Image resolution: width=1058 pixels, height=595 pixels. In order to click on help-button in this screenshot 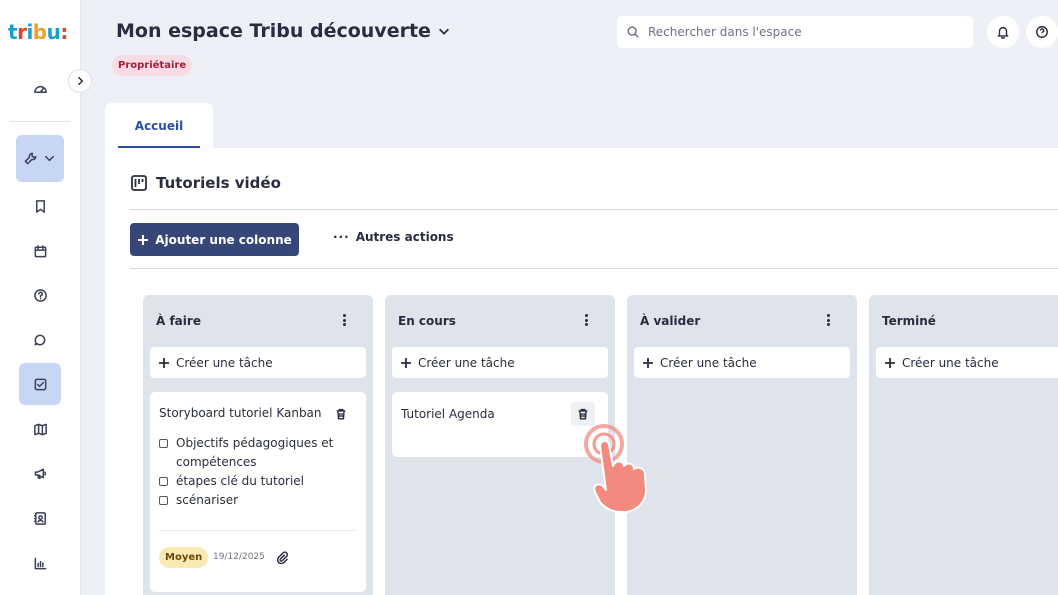, I will do `click(1042, 32)`.